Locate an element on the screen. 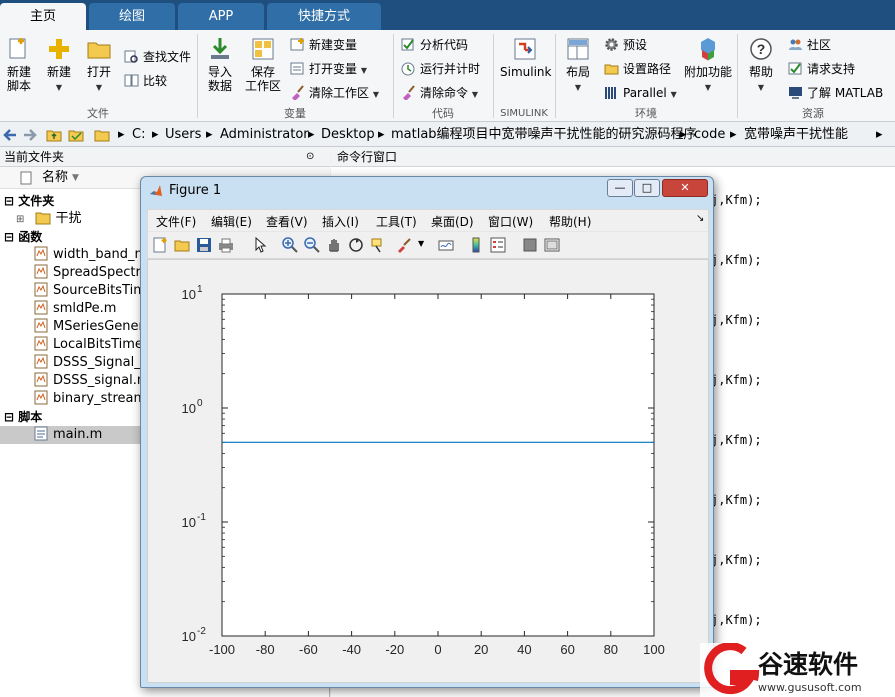  show-plot-tools-icon is located at coordinates (552, 245).